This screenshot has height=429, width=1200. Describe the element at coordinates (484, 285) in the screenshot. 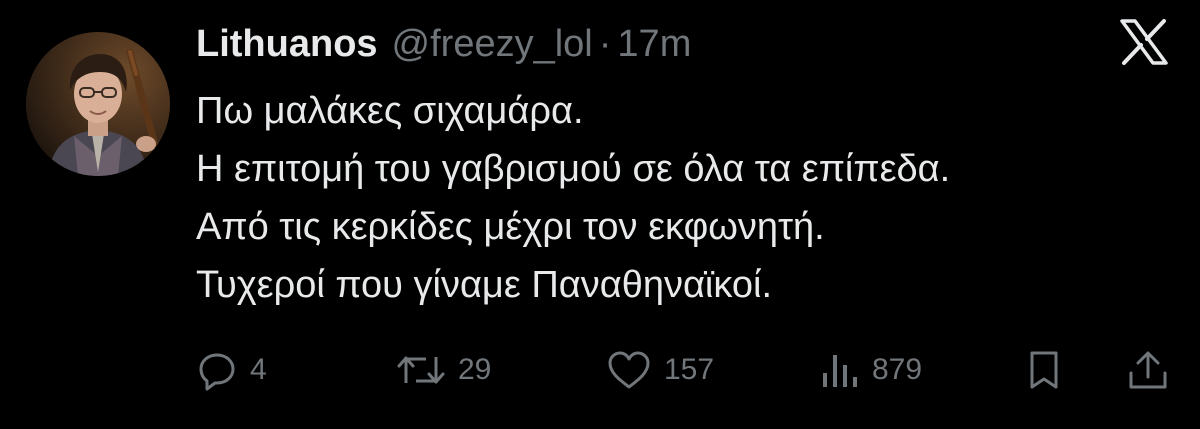

I see `tweet-text-line: Τυχεροί που γίναμε Παναθηναϊκοί.` at that location.